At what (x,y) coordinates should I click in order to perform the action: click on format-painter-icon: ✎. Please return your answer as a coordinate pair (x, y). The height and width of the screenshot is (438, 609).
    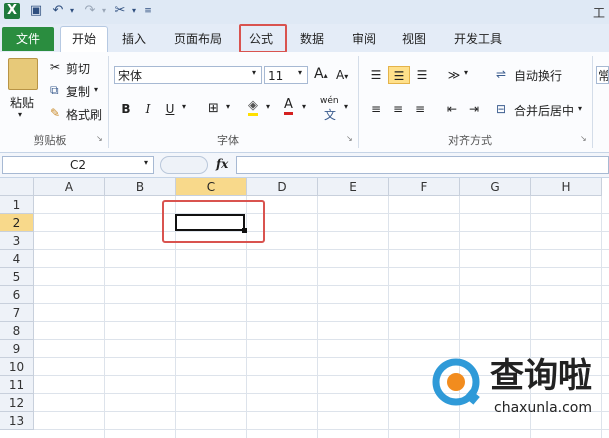
    Looking at the image, I should click on (55, 113).